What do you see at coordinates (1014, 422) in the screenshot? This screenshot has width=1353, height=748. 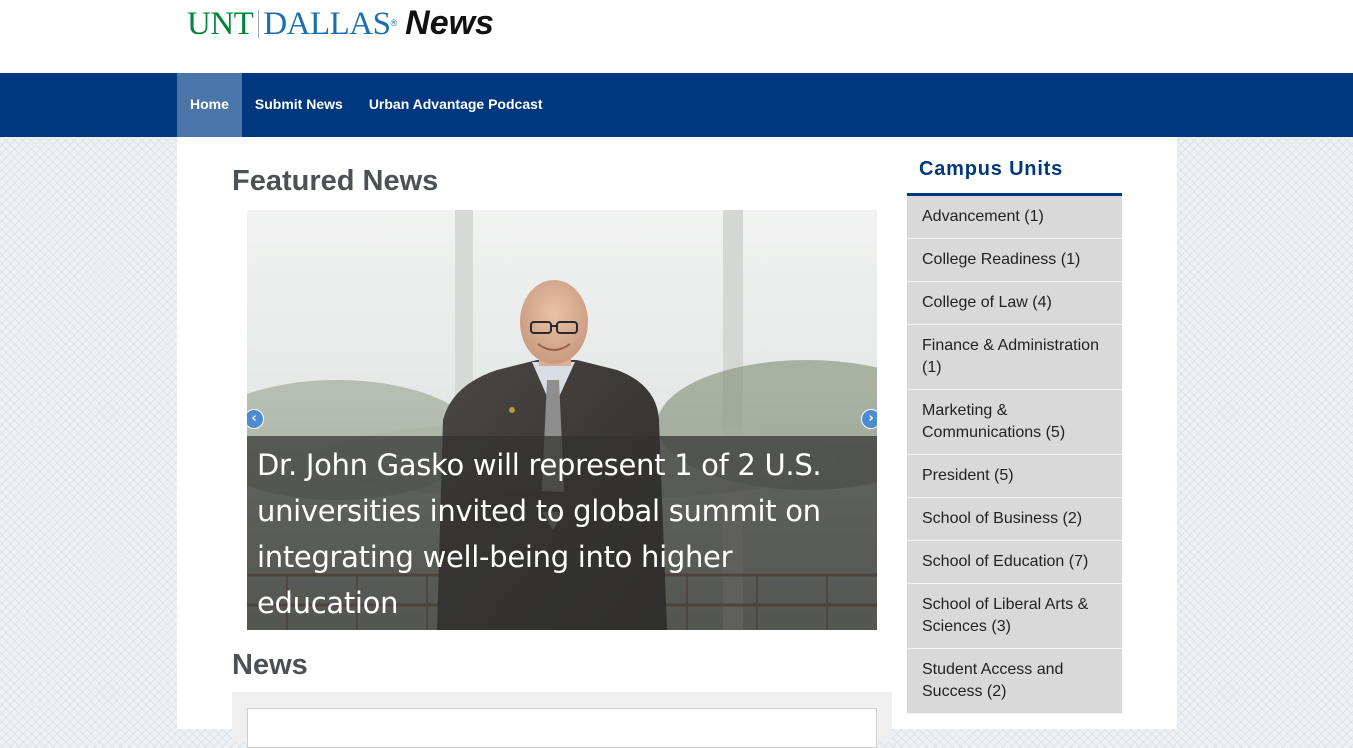 I see `campus-unit-item: Marketing & Communications (5)` at bounding box center [1014, 422].